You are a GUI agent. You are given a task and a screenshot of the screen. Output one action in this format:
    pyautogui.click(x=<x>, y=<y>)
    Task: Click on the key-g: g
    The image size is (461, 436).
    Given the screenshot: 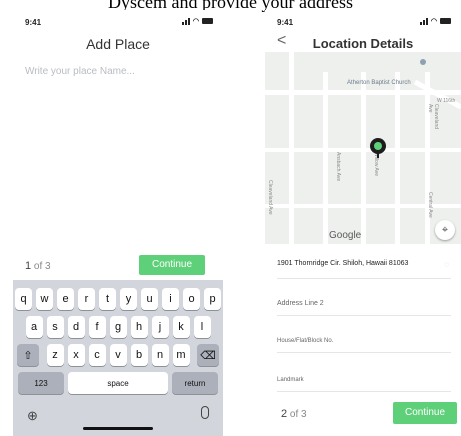 What is the action you would take?
    pyautogui.click(x=118, y=327)
    